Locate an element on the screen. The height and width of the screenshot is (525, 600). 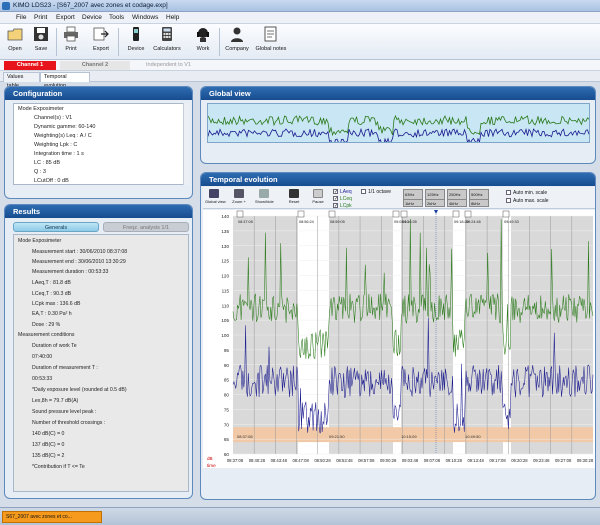
notes-icon is located at coordinates (270, 34).